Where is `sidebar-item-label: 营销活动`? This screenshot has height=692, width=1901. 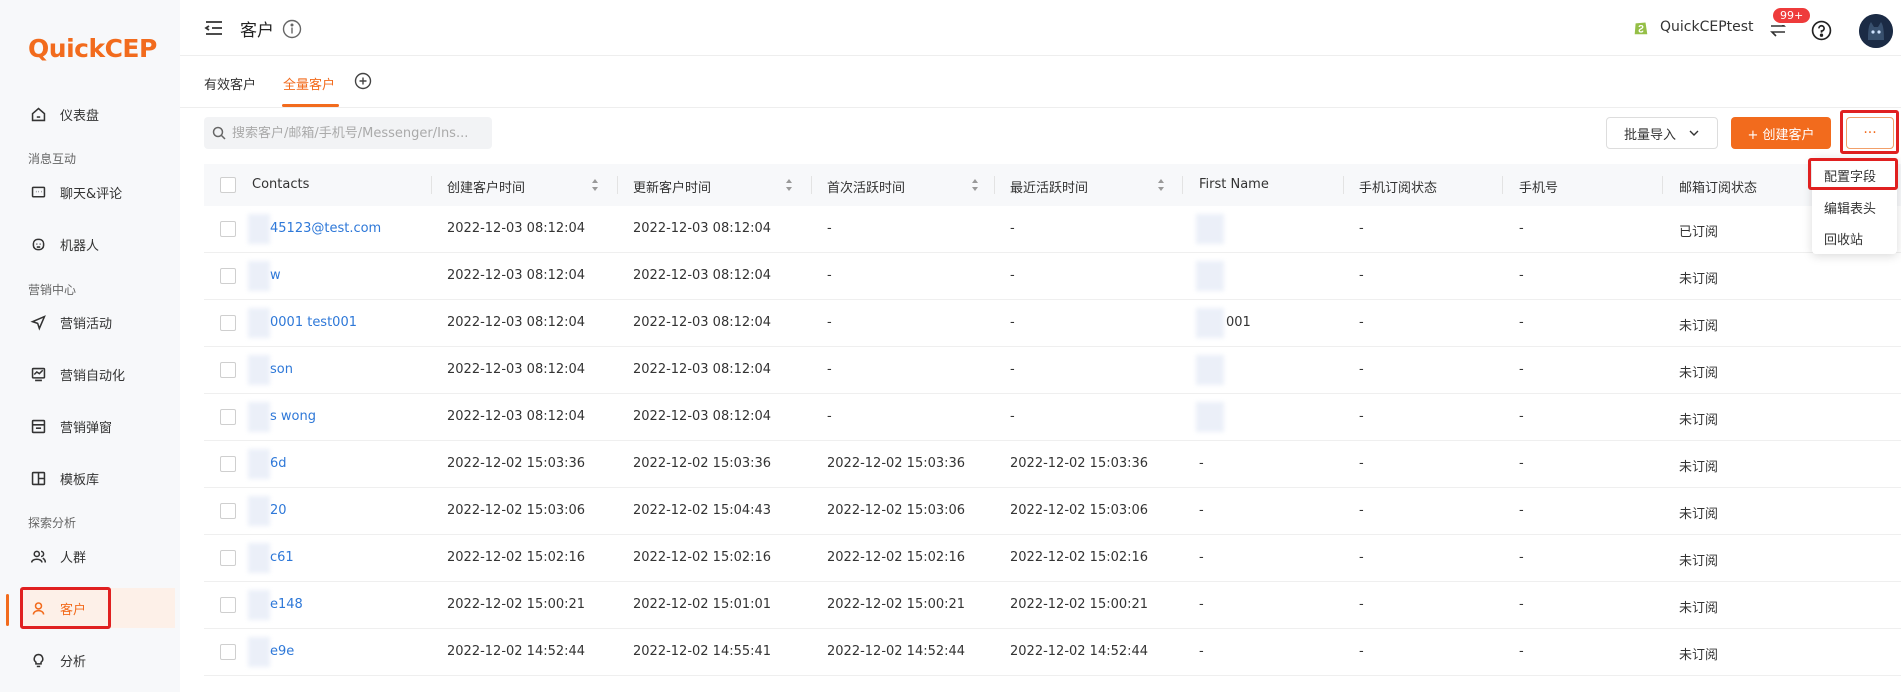
sidebar-item-label: 营销活动 is located at coordinates (86, 324).